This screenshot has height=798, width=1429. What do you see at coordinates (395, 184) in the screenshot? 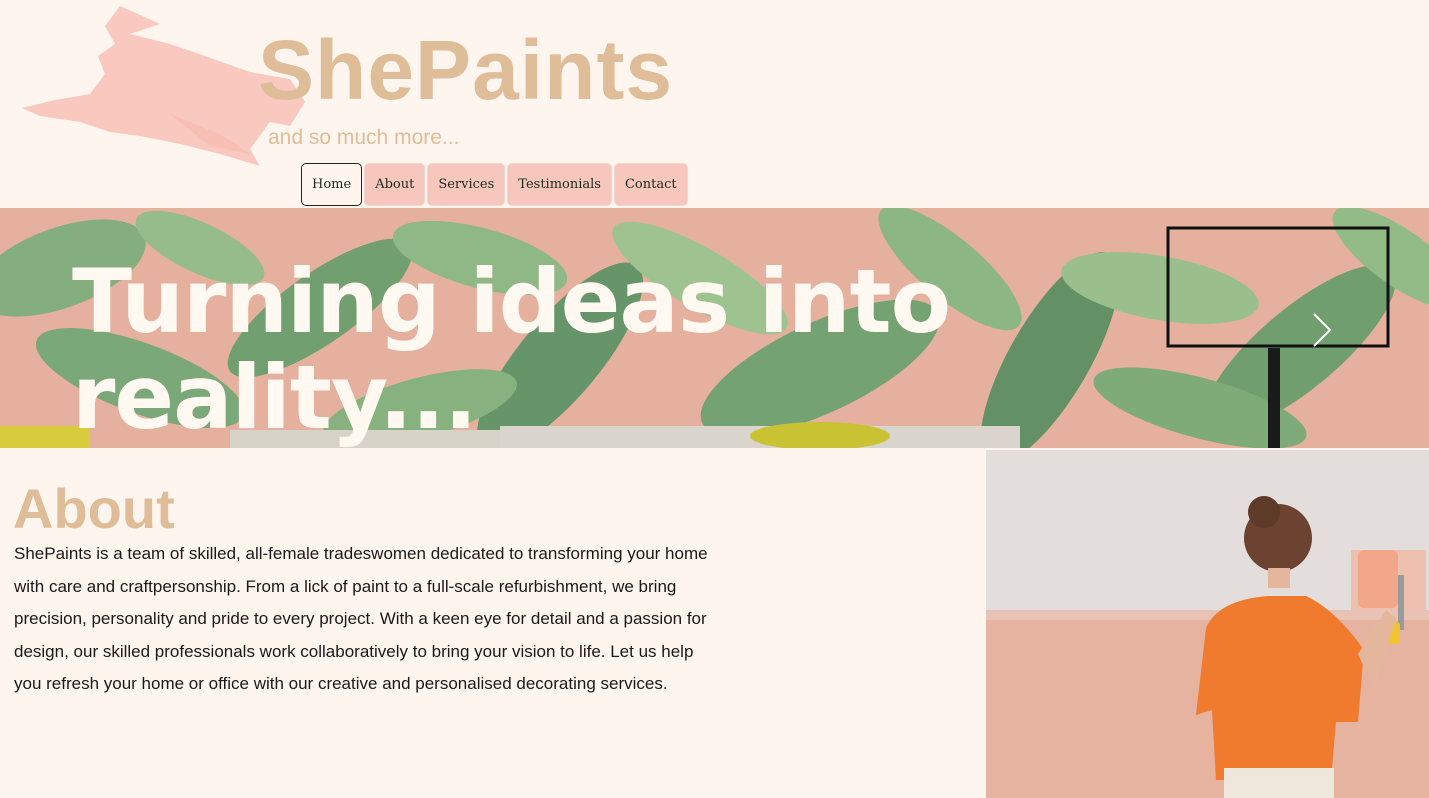
I see `nav-item-about: About` at bounding box center [395, 184].